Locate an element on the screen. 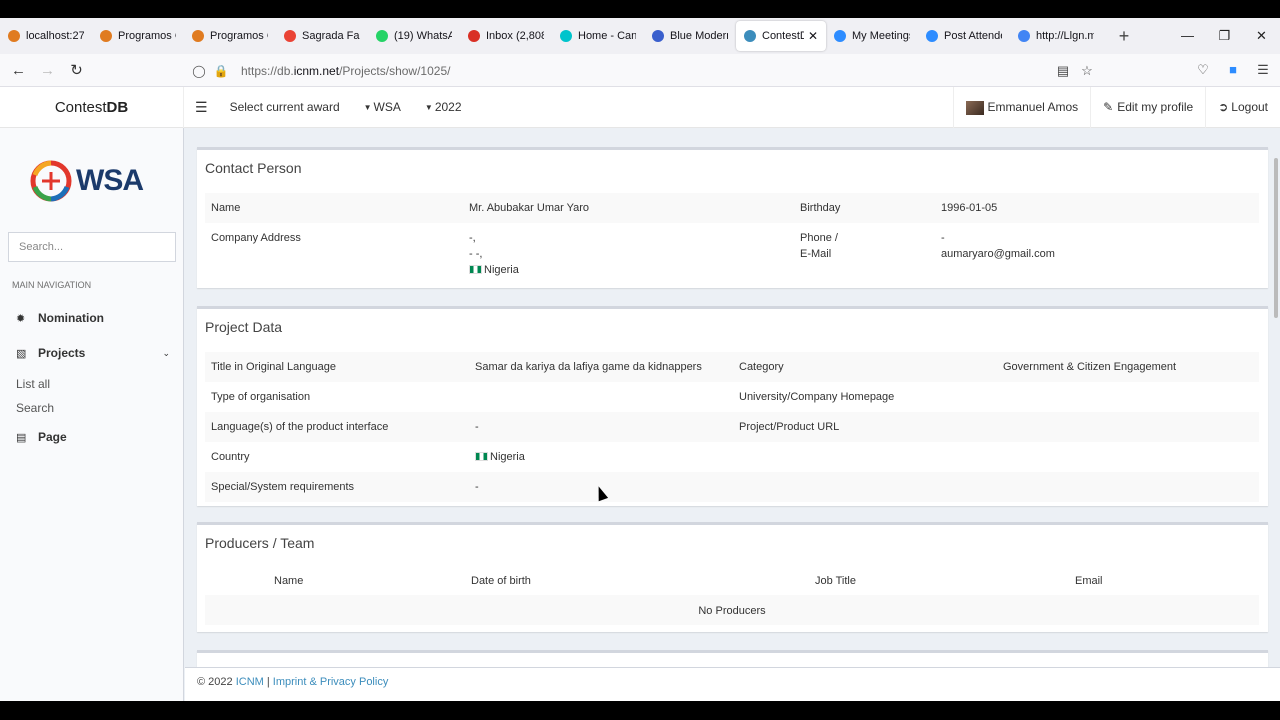 This screenshot has width=1280, height=720. browser-tab: Sagrada Fami is located at coordinates (322, 36).